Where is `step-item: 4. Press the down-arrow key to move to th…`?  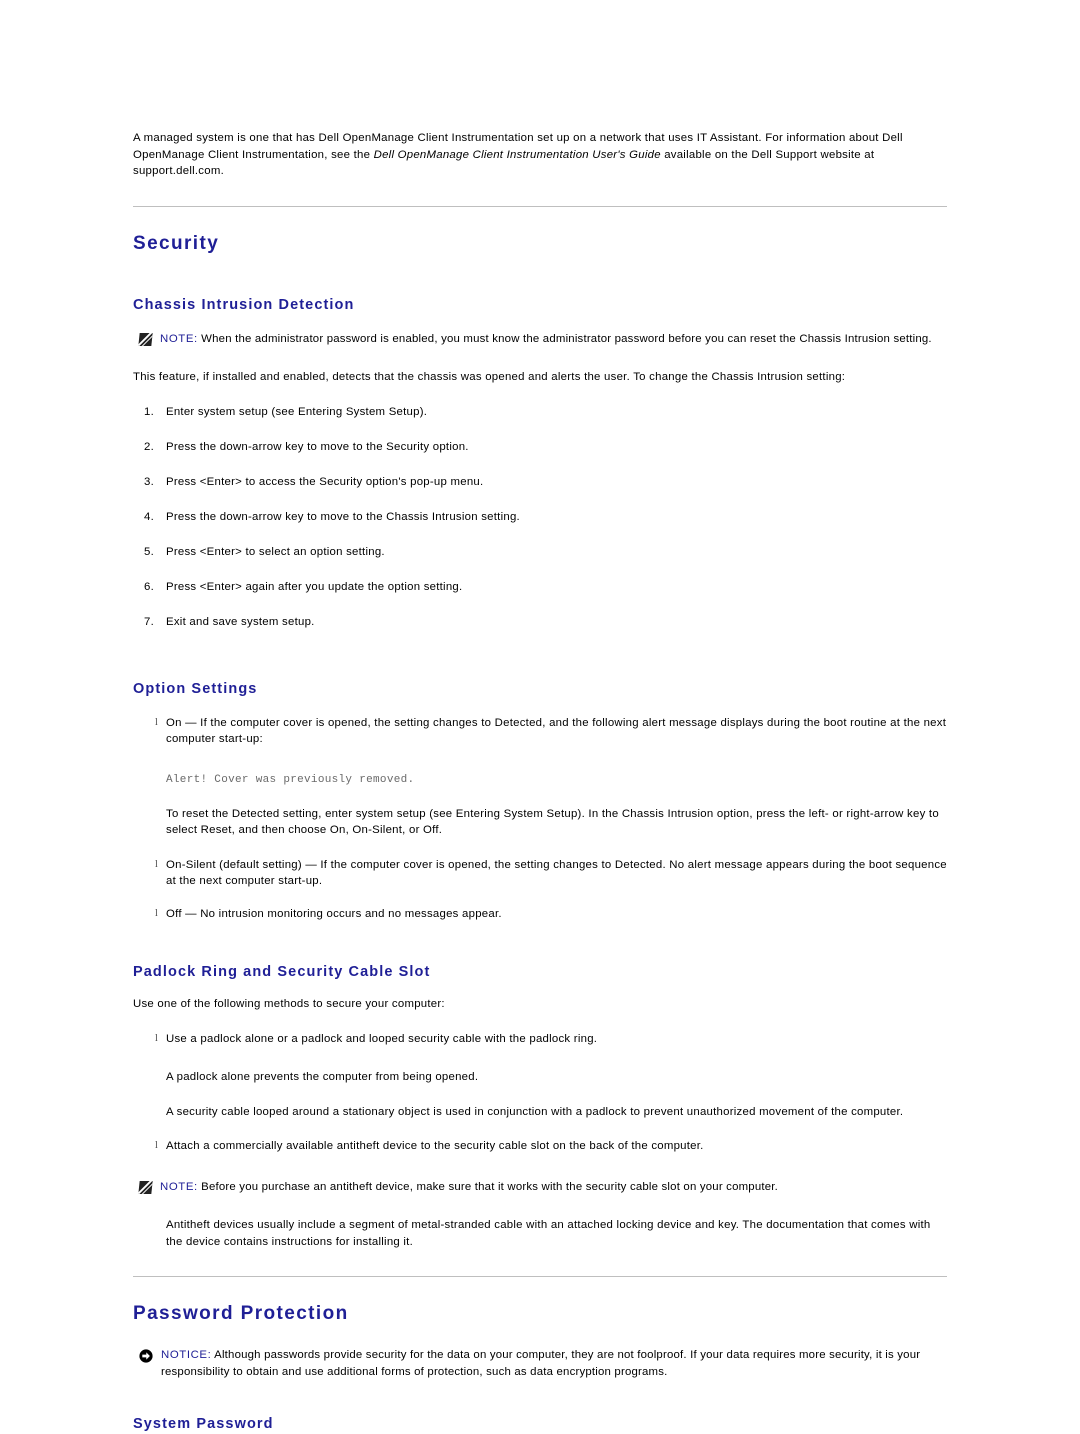
step-item: 4. Press the down-arrow key to move to th… is located at coordinates (540, 517).